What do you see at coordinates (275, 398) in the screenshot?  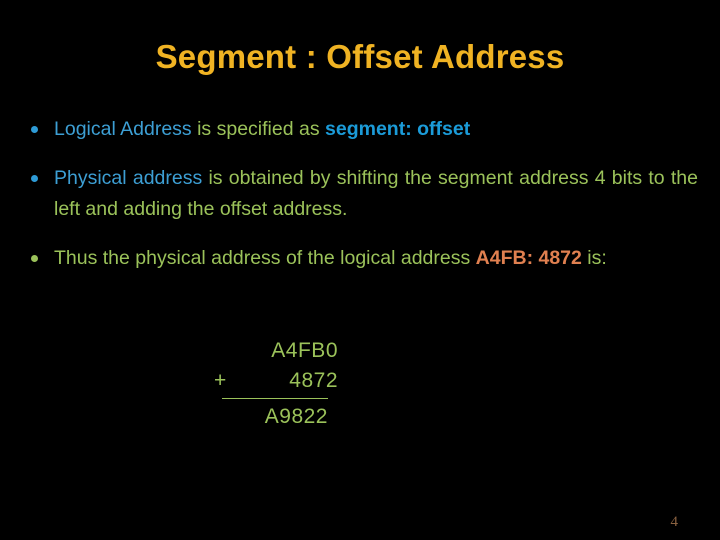 I see `calculation-divider` at bounding box center [275, 398].